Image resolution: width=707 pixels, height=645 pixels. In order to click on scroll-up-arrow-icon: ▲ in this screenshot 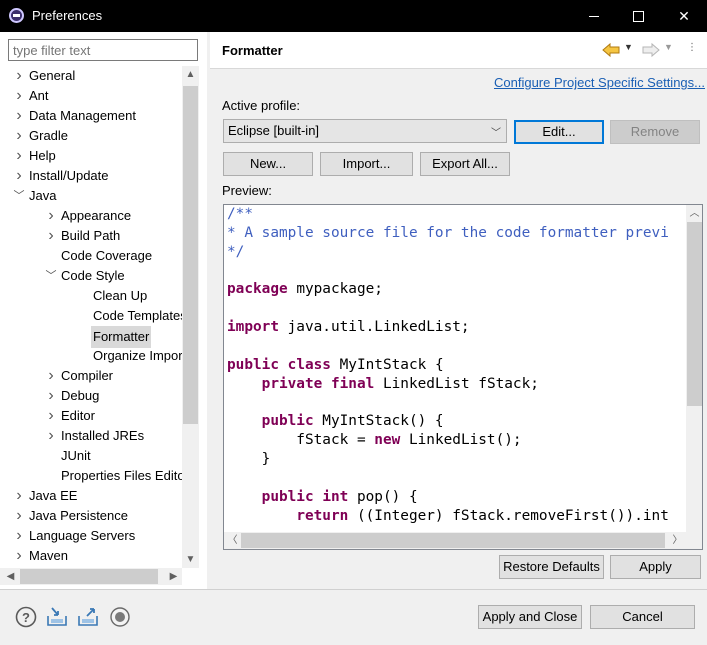, I will do `click(190, 74)`.